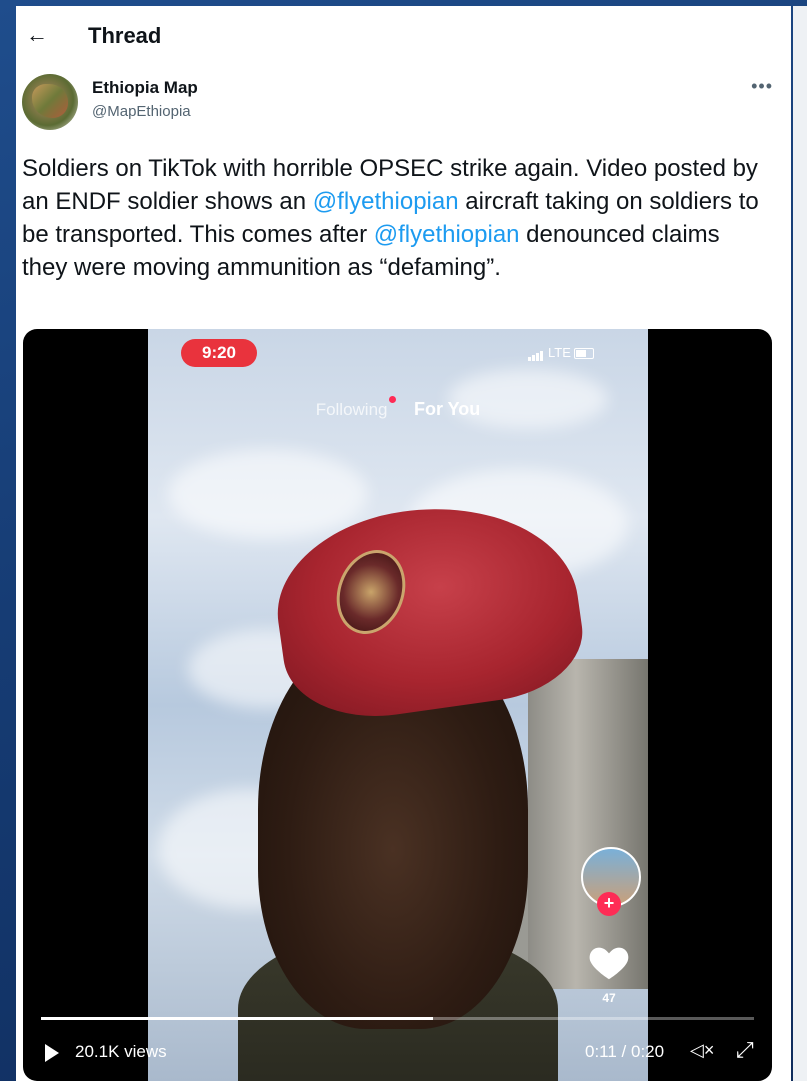 The height and width of the screenshot is (1081, 807). Describe the element at coordinates (583, 354) in the screenshot. I see `battery-icon` at that location.